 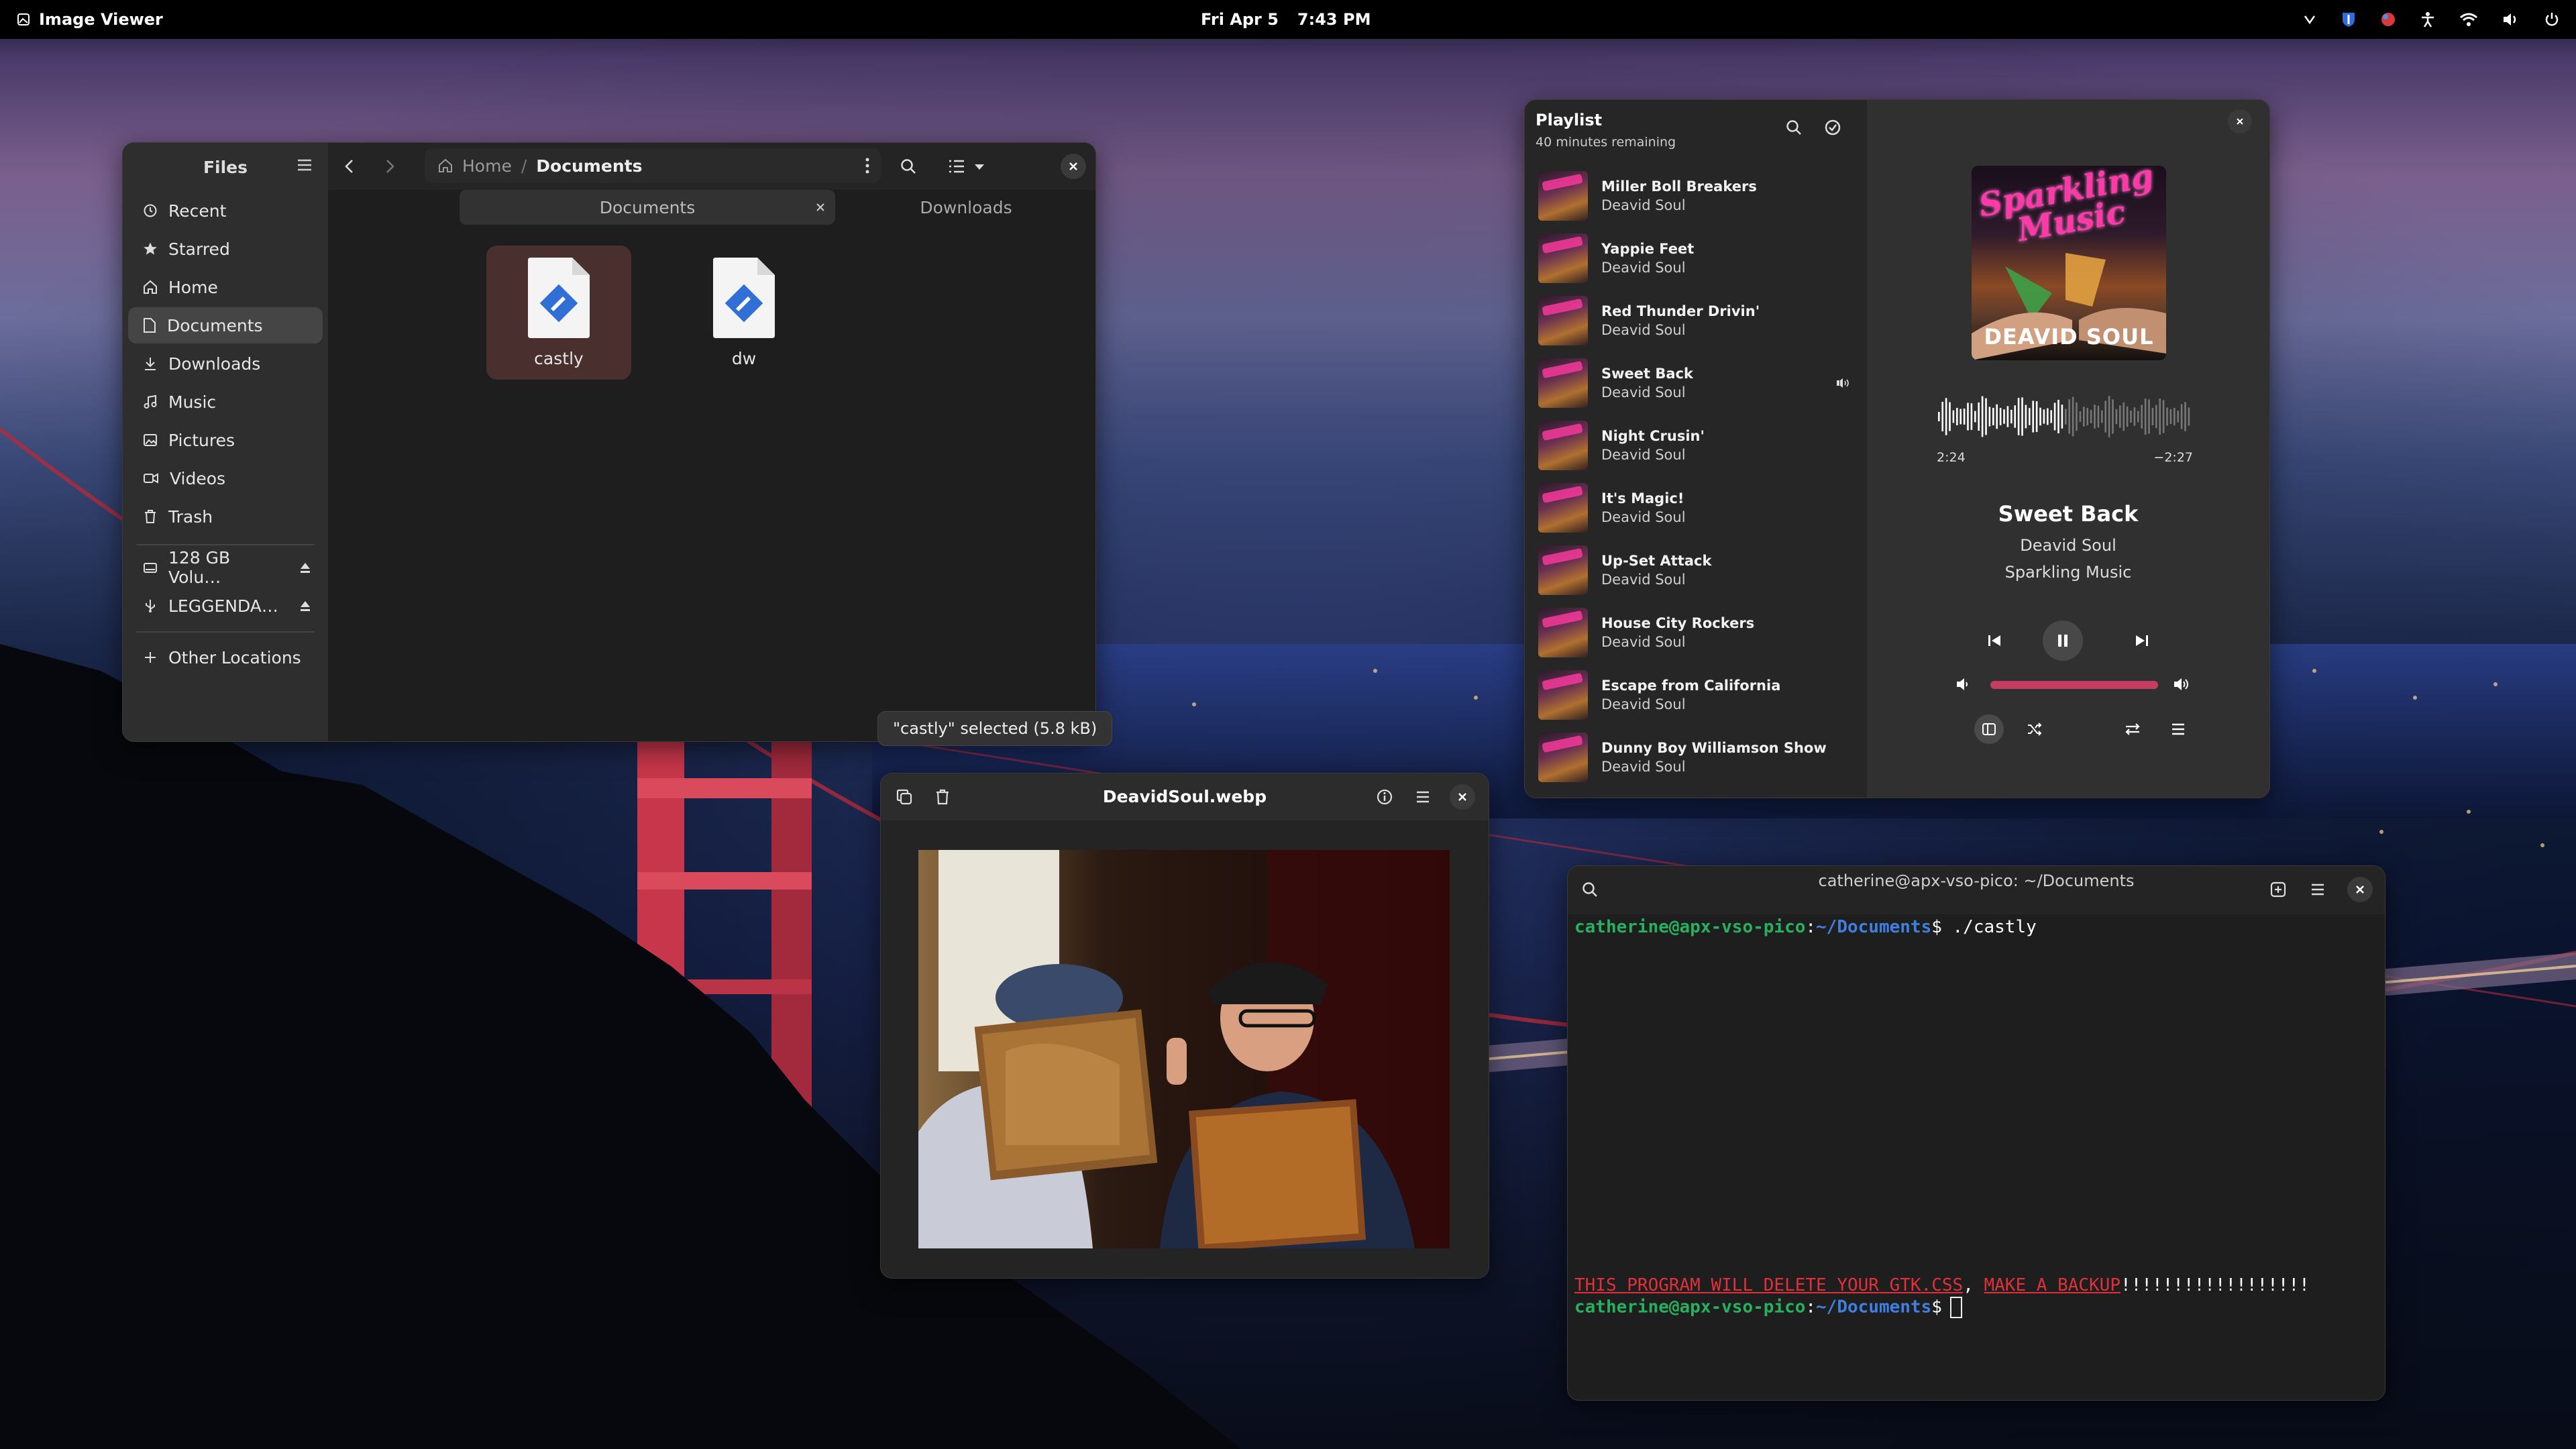 What do you see at coordinates (966, 207) in the screenshot?
I see `tab-downloads: Downloads` at bounding box center [966, 207].